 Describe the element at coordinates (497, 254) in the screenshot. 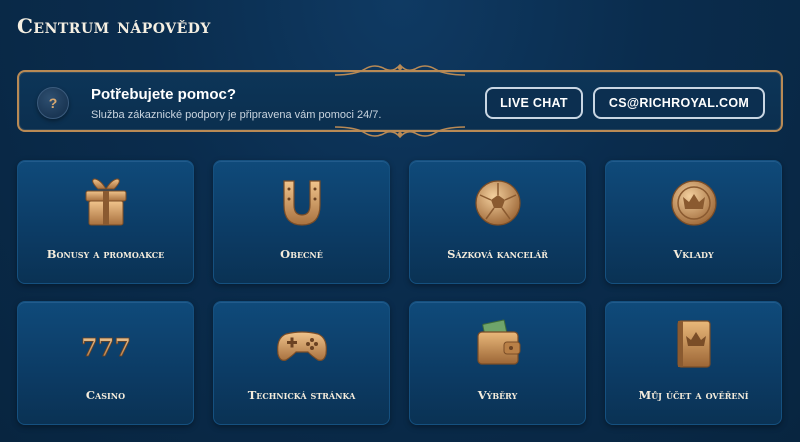

I see `category-label: Sázková kancelář` at that location.